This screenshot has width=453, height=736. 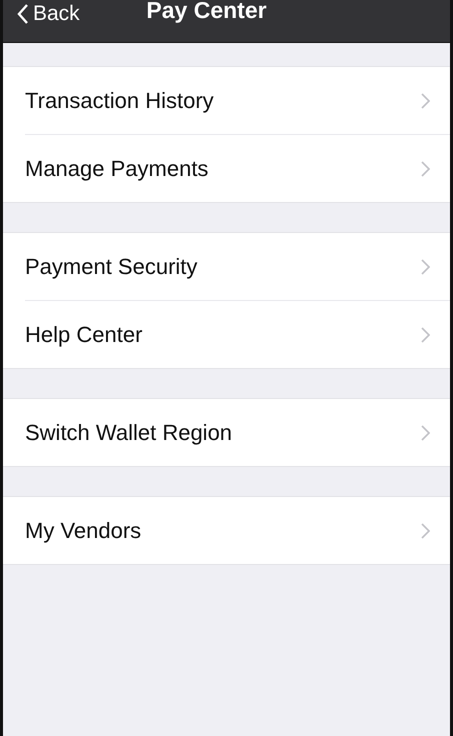 What do you see at coordinates (226, 432) in the screenshot?
I see `menu-item: Switch Wallet Region` at bounding box center [226, 432].